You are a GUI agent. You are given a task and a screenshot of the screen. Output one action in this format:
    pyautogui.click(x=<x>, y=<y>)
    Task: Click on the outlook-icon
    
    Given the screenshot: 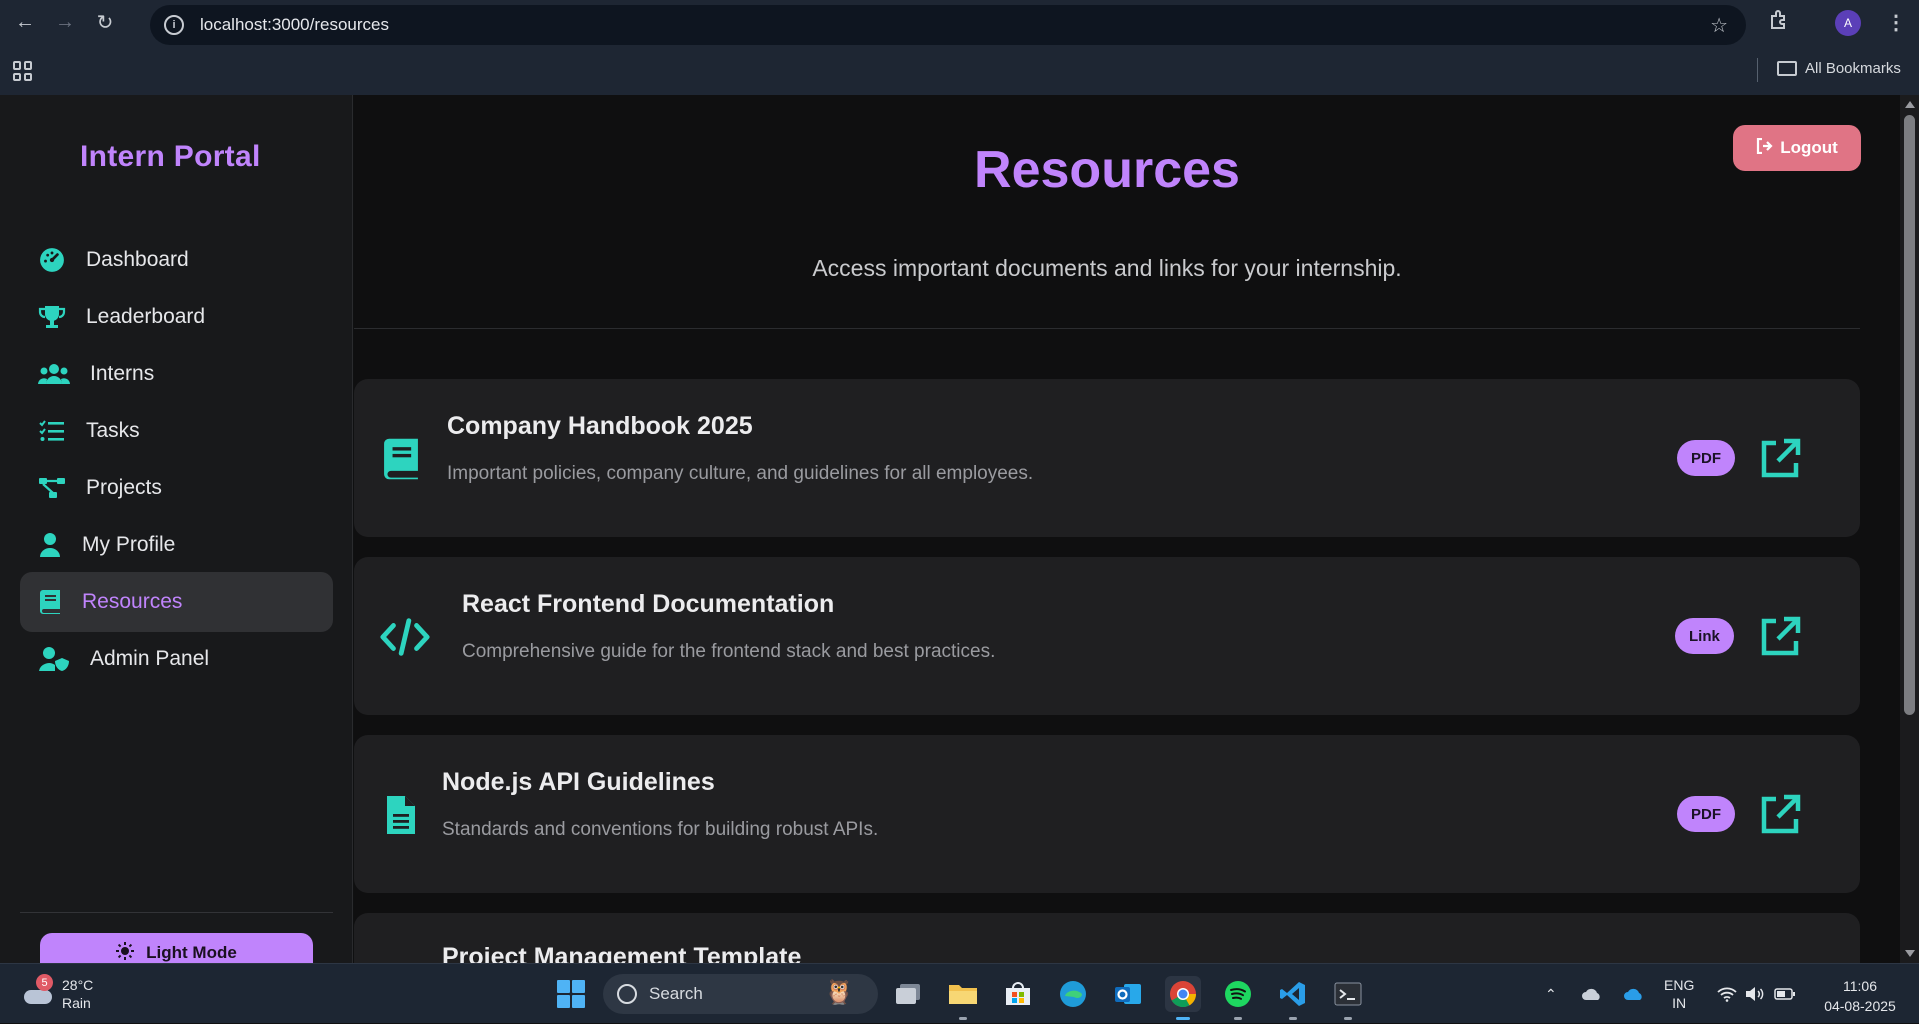 What is the action you would take?
    pyautogui.click(x=1128, y=994)
    